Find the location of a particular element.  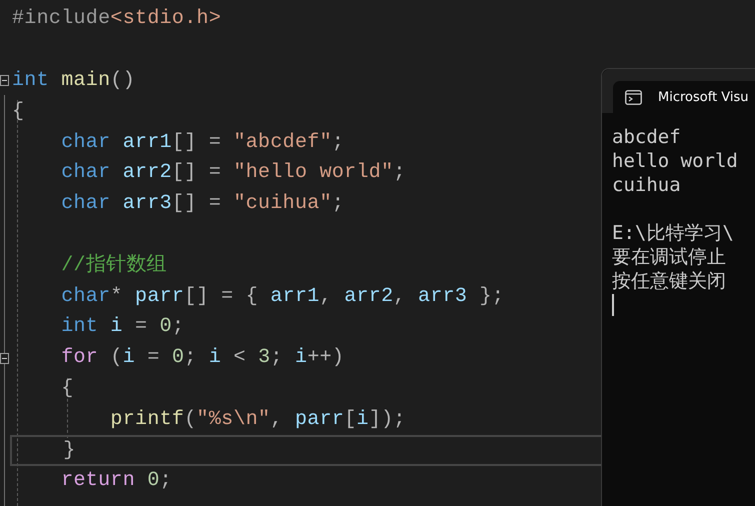

console-output-line: hello world is located at coordinates (675, 161).